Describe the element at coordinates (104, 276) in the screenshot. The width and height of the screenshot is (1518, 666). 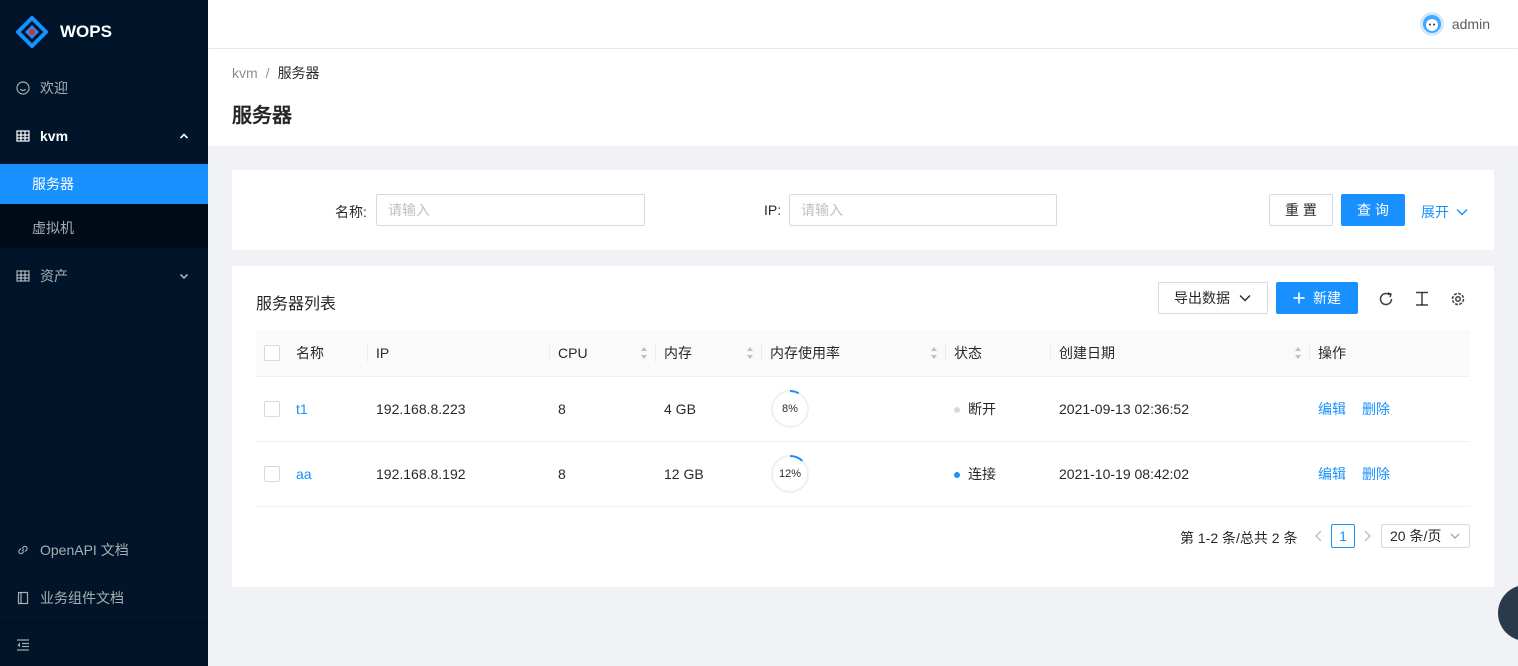
I see `sidebar-item-assets: 资产` at that location.